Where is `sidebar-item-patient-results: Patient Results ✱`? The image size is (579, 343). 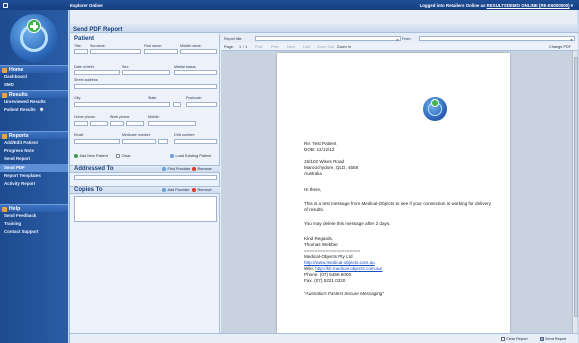 sidebar-item-patient-results: Patient Results ✱ is located at coordinates (34, 110).